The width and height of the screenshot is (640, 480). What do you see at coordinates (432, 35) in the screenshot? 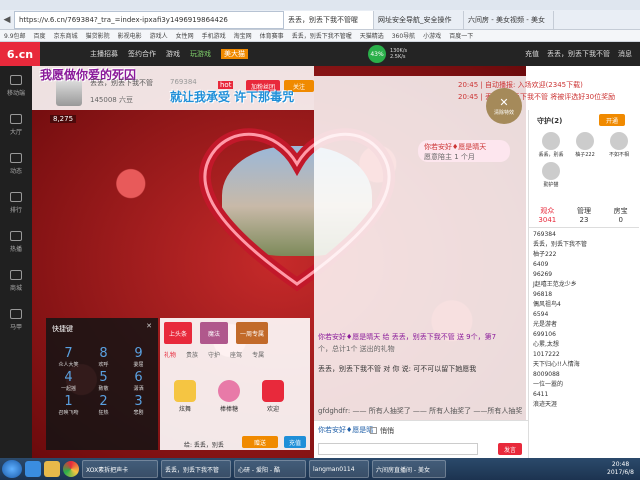
I see `bookmark: 小游戏` at bounding box center [432, 35].